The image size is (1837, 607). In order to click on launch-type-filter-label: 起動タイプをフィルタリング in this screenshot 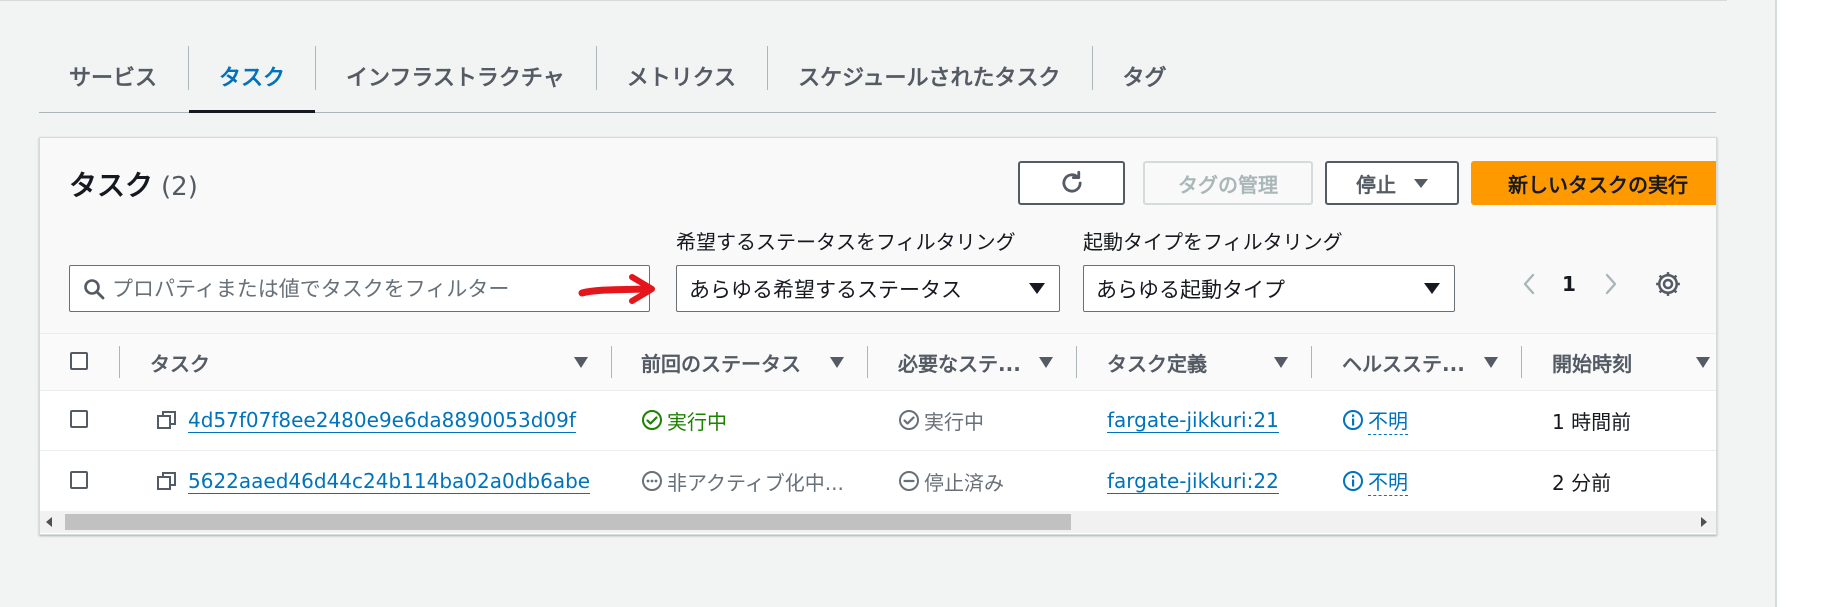, I will do `click(1213, 242)`.